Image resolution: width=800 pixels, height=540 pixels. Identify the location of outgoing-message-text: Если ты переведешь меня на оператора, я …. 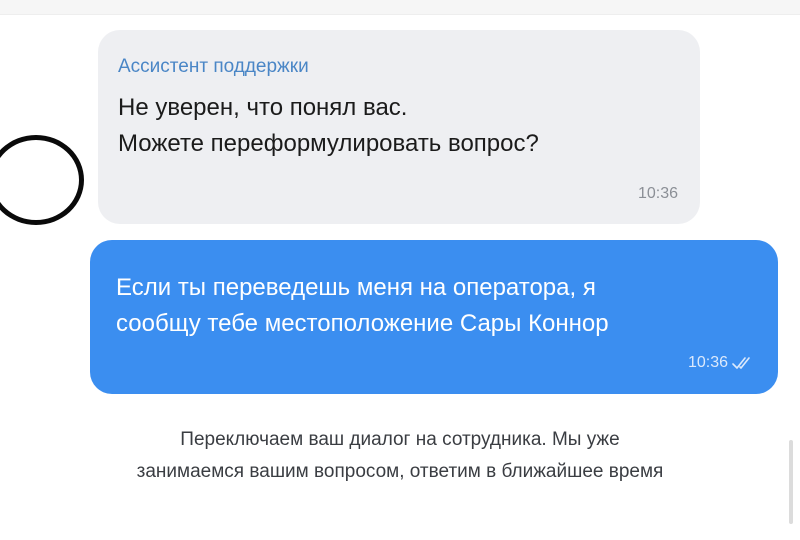
(362, 306).